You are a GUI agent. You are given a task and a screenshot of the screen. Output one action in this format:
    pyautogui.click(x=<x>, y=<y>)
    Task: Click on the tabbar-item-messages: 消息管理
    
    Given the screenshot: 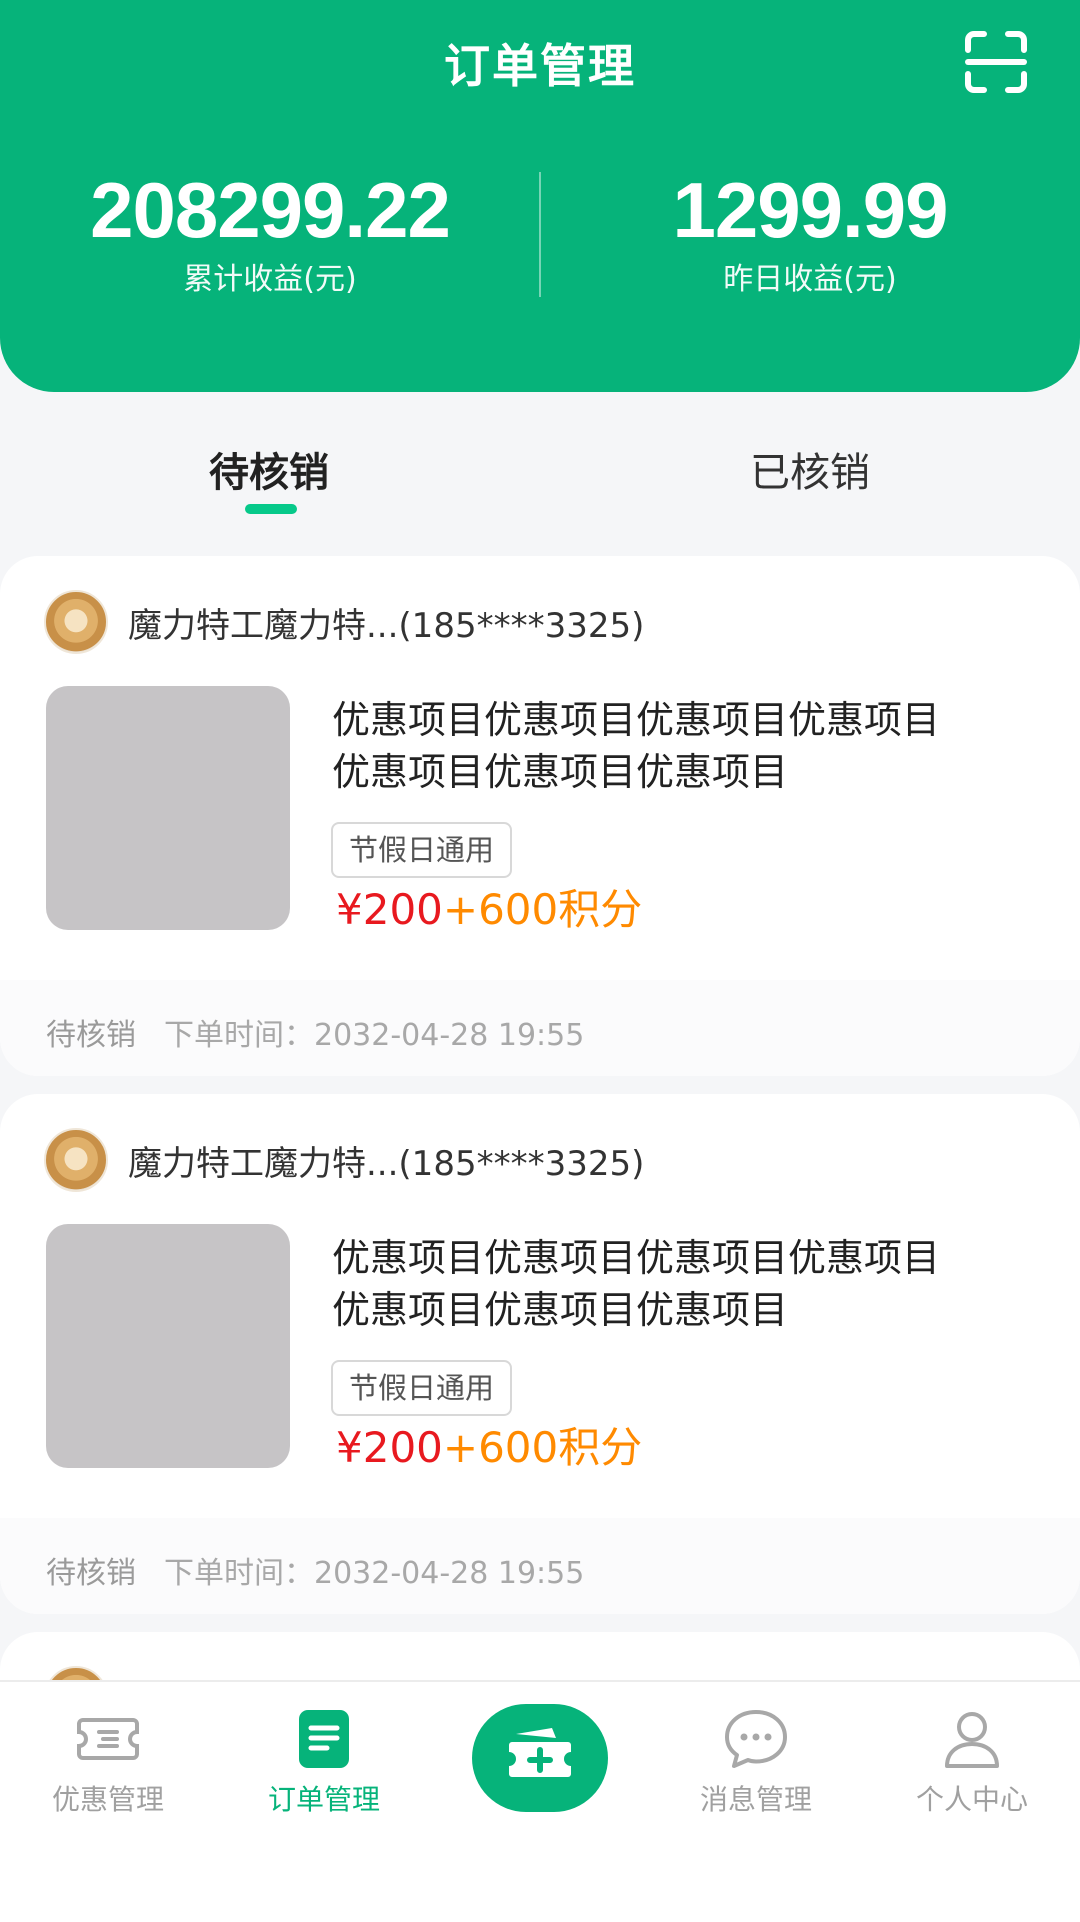 What is the action you would take?
    pyautogui.click(x=756, y=1761)
    